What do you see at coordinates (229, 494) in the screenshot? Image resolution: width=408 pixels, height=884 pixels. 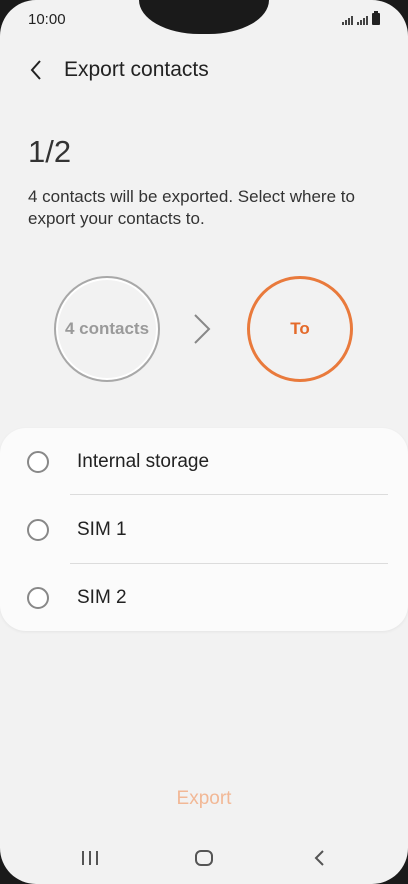 I see `divider` at bounding box center [229, 494].